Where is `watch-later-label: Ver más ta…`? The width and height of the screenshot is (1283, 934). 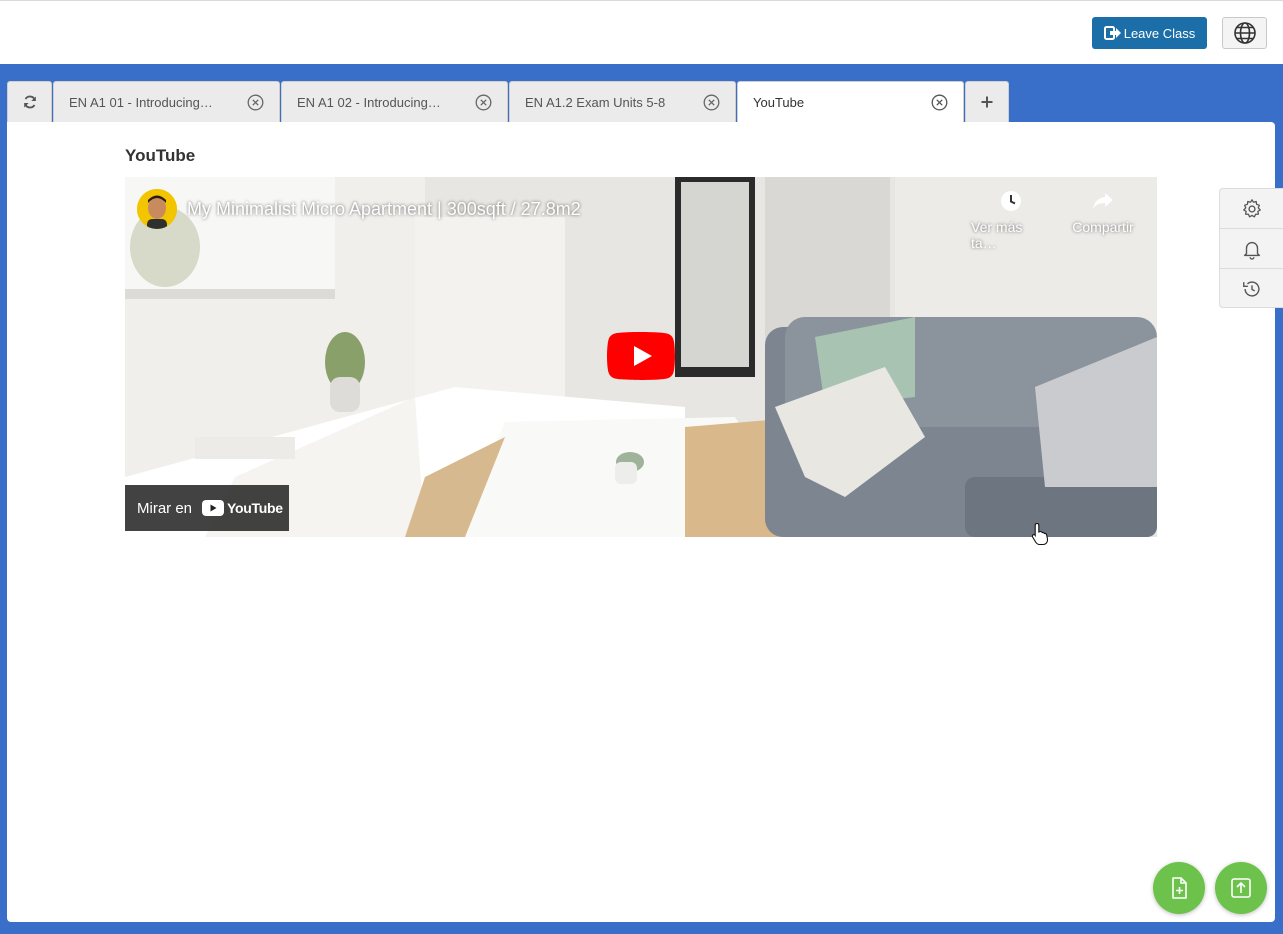 watch-later-label: Ver más ta… is located at coordinates (997, 235).